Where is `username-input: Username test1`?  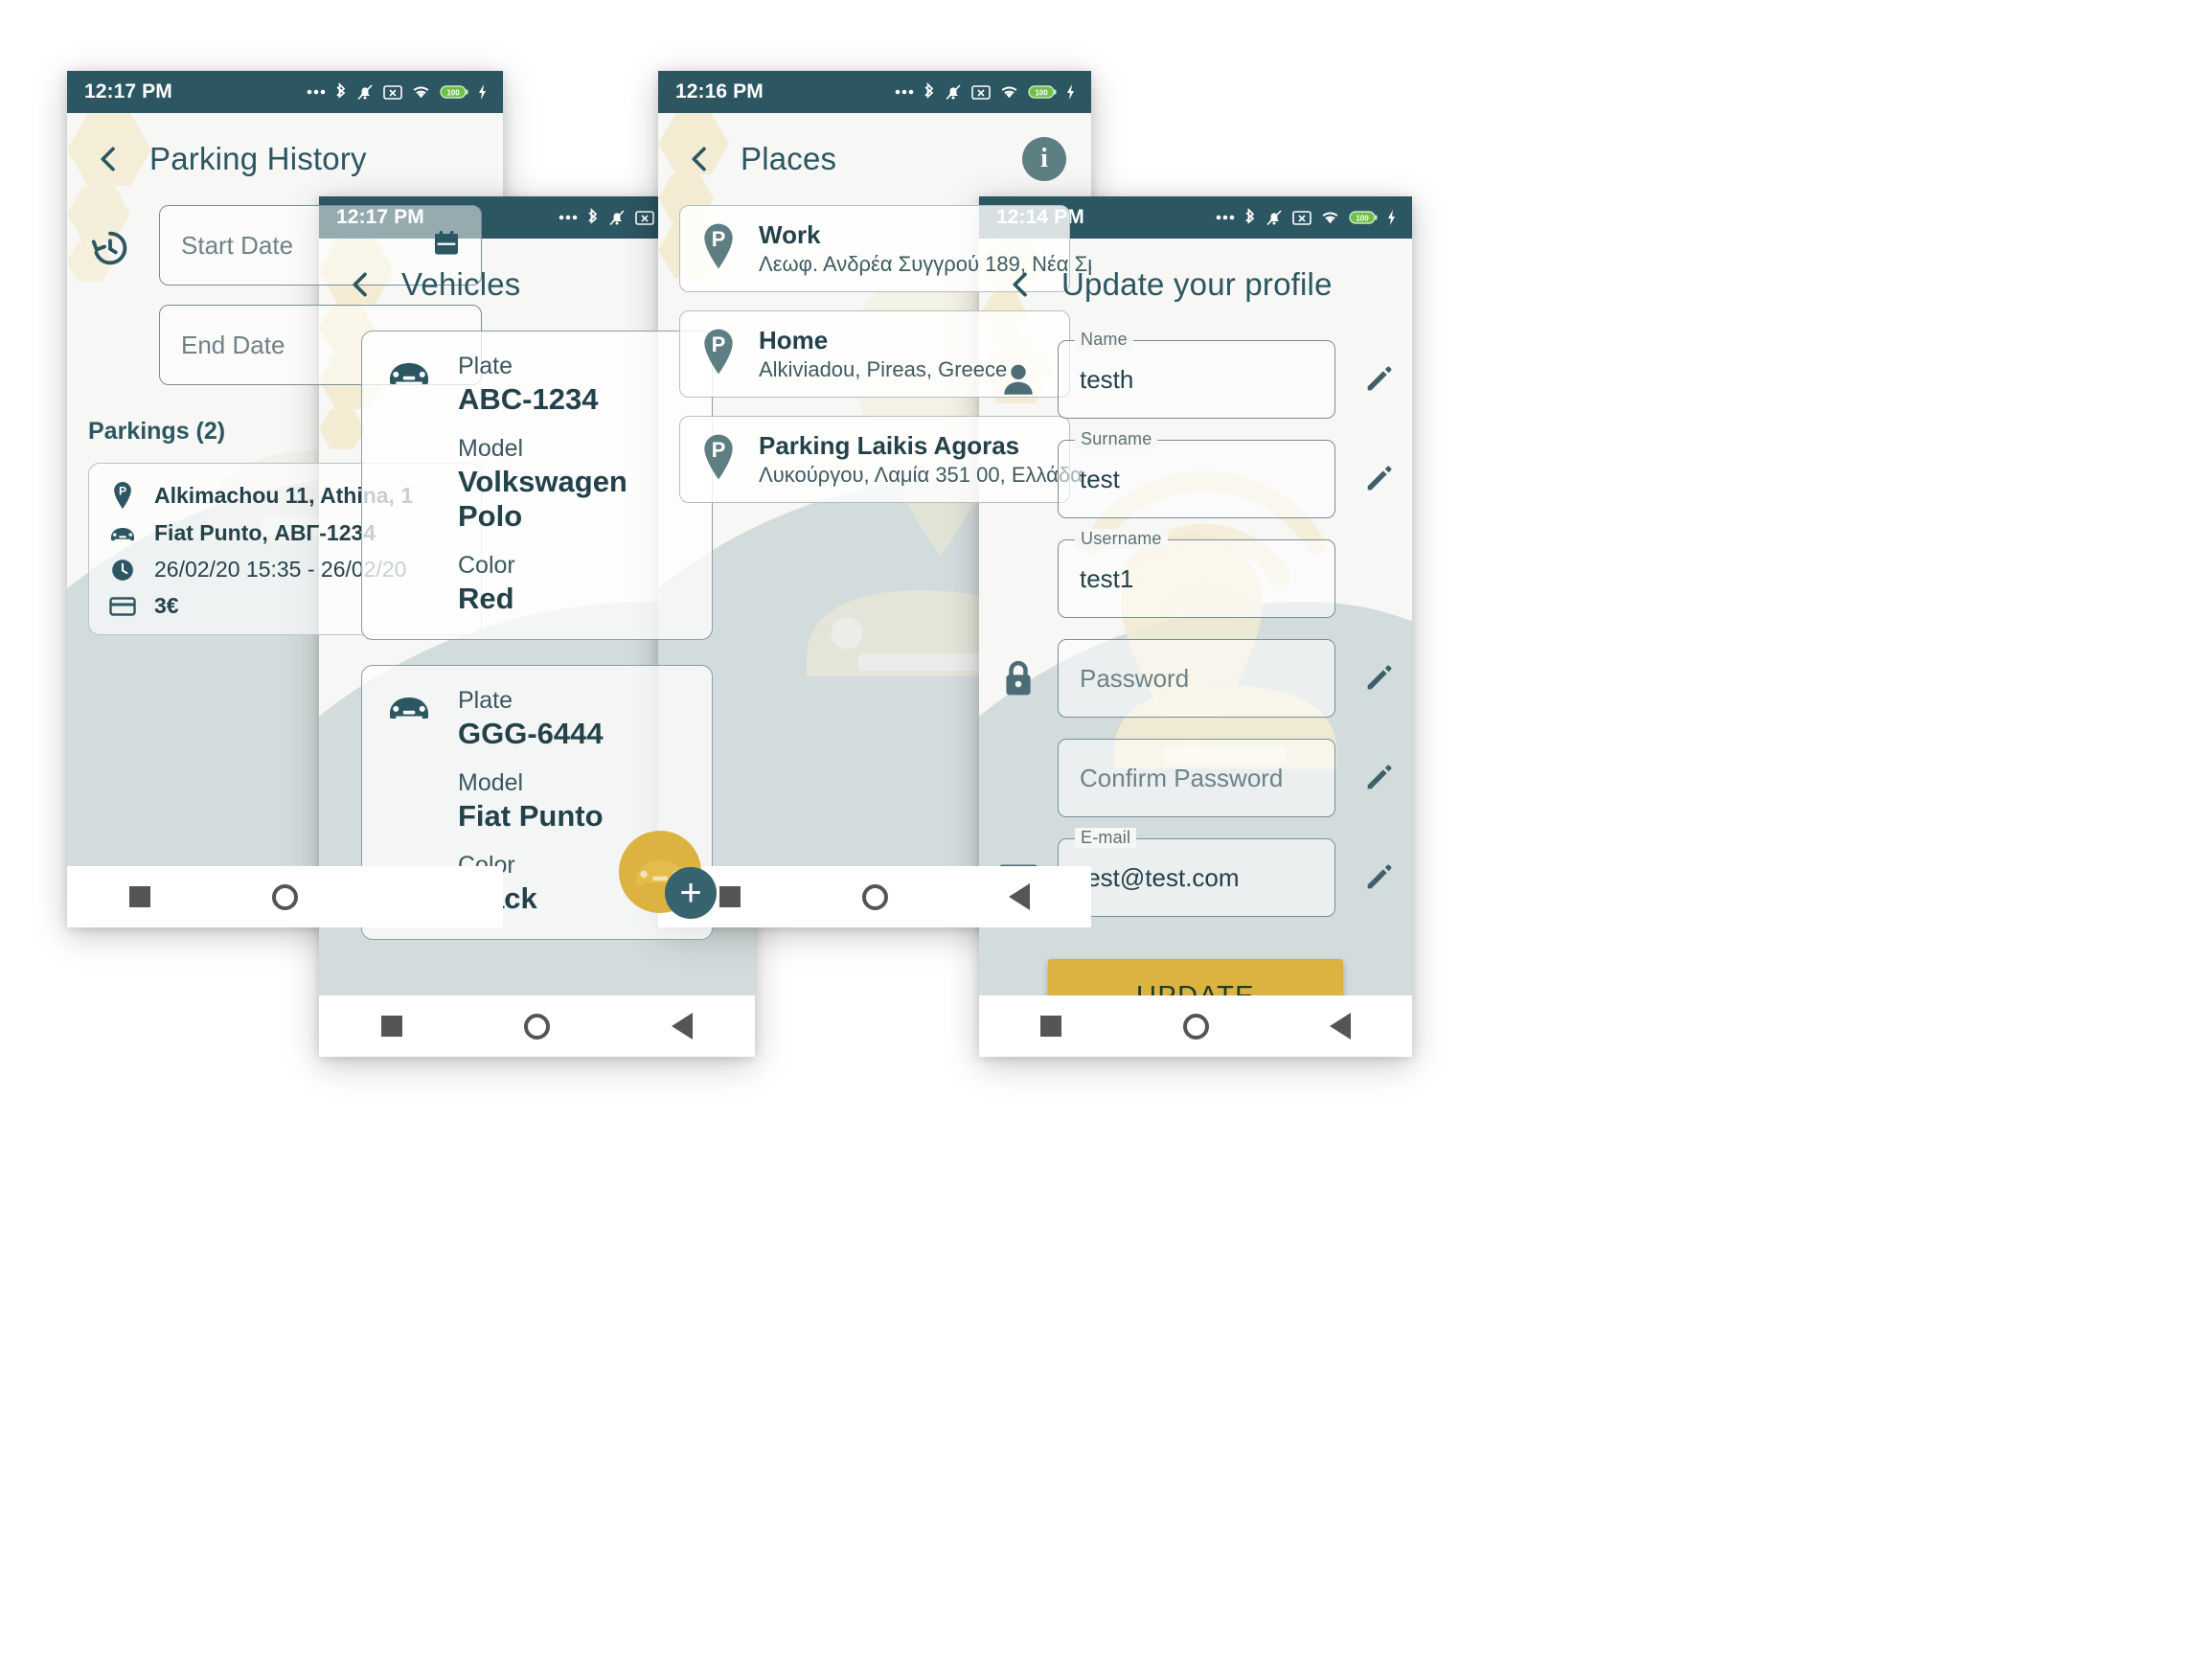 username-input: Username test1 is located at coordinates (1196, 573).